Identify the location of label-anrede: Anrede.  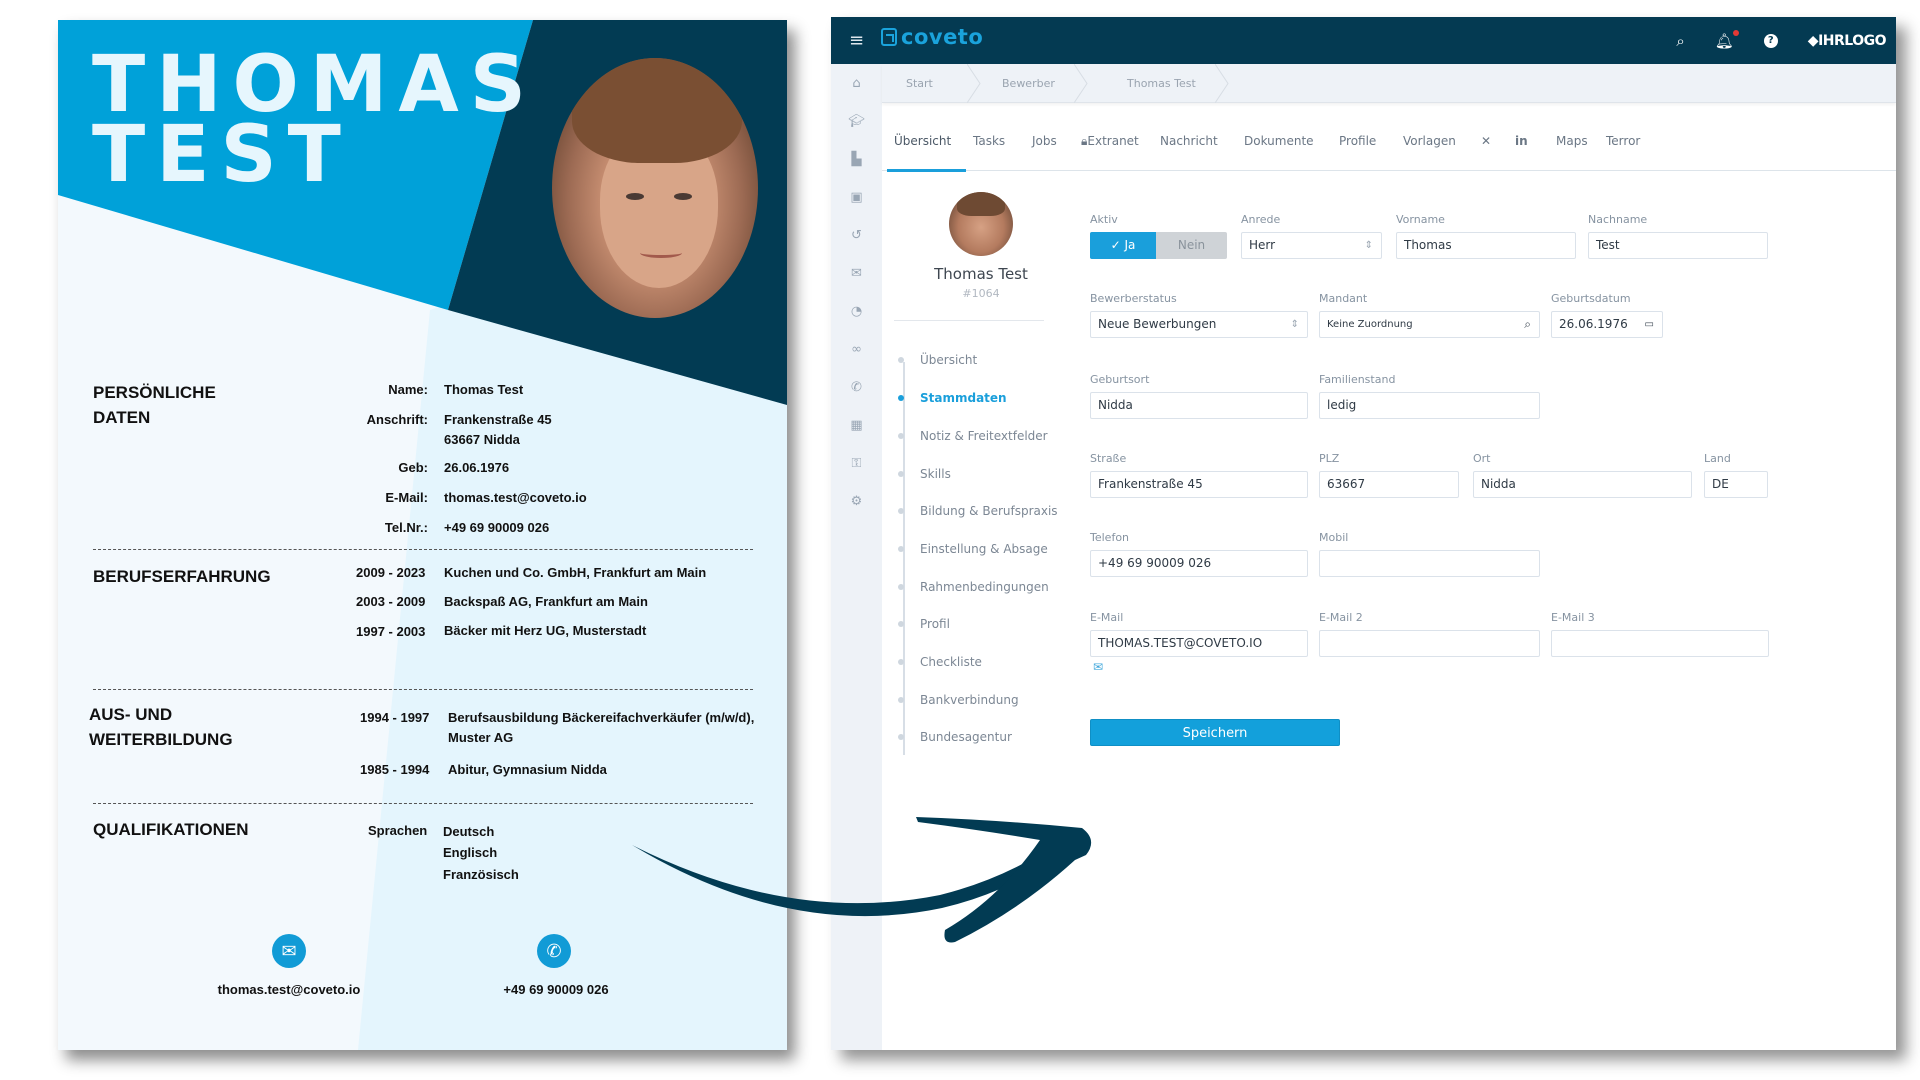
(1261, 219).